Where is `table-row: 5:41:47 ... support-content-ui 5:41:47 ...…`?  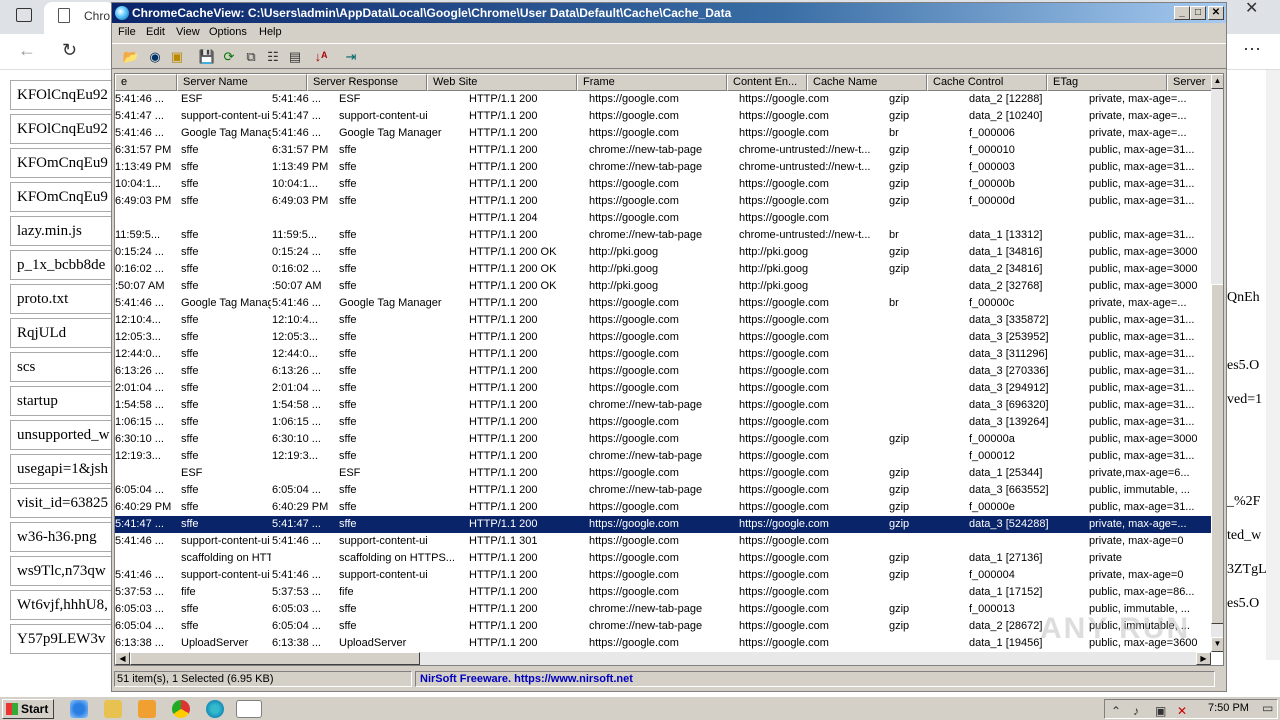 table-row: 5:41:47 ... support-content-ui 5:41:47 ...… is located at coordinates (663, 116).